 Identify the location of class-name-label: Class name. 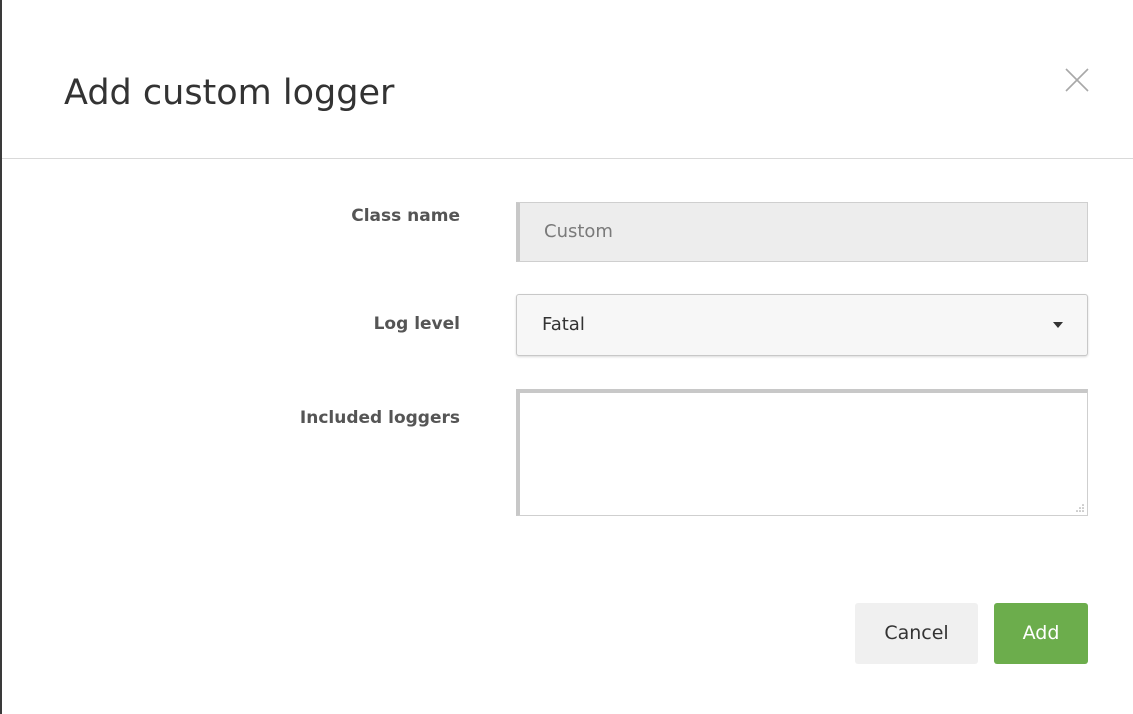
(405, 216).